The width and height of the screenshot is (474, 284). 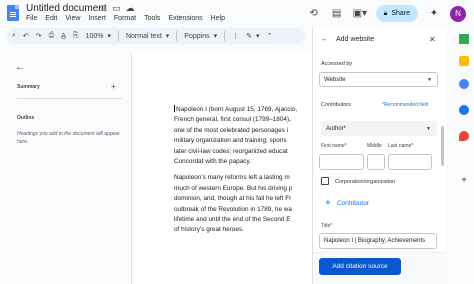 I want to click on title-icons: ☆ ▭ ☁, so click(x=117, y=8).